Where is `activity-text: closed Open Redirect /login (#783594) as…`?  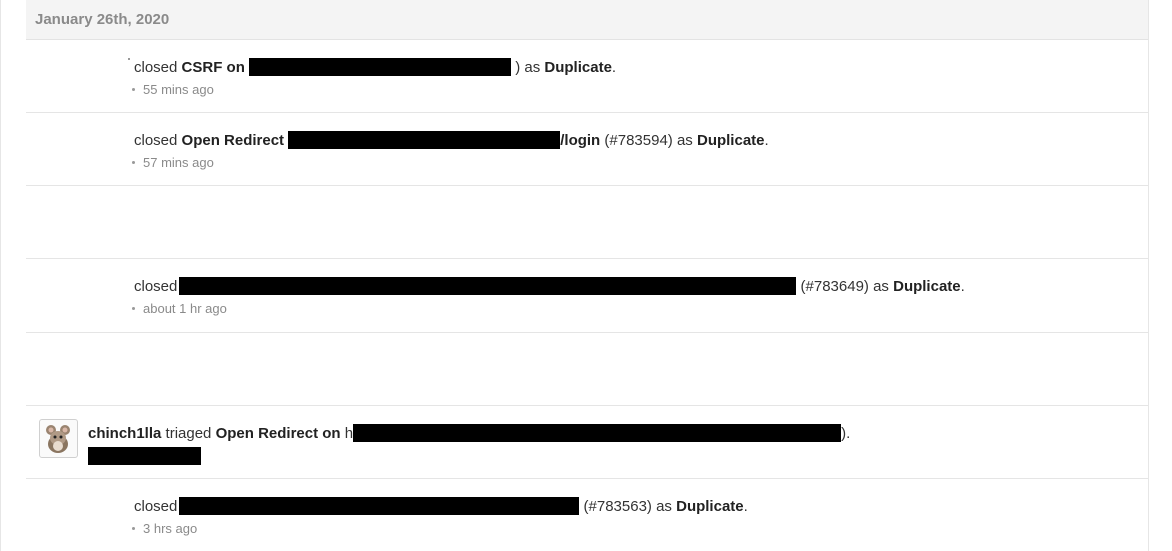
activity-text: closed Open Redirect /login (#783594) as… is located at coordinates (451, 140).